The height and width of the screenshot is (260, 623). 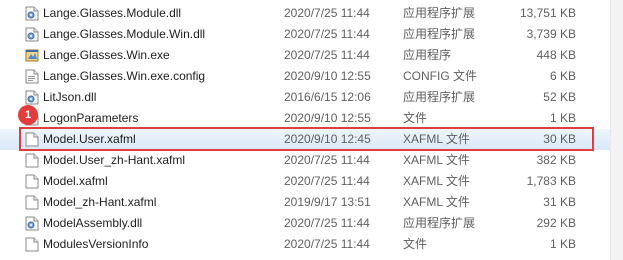 What do you see at coordinates (91, 118) in the screenshot?
I see `file-name: LogonParameters` at bounding box center [91, 118].